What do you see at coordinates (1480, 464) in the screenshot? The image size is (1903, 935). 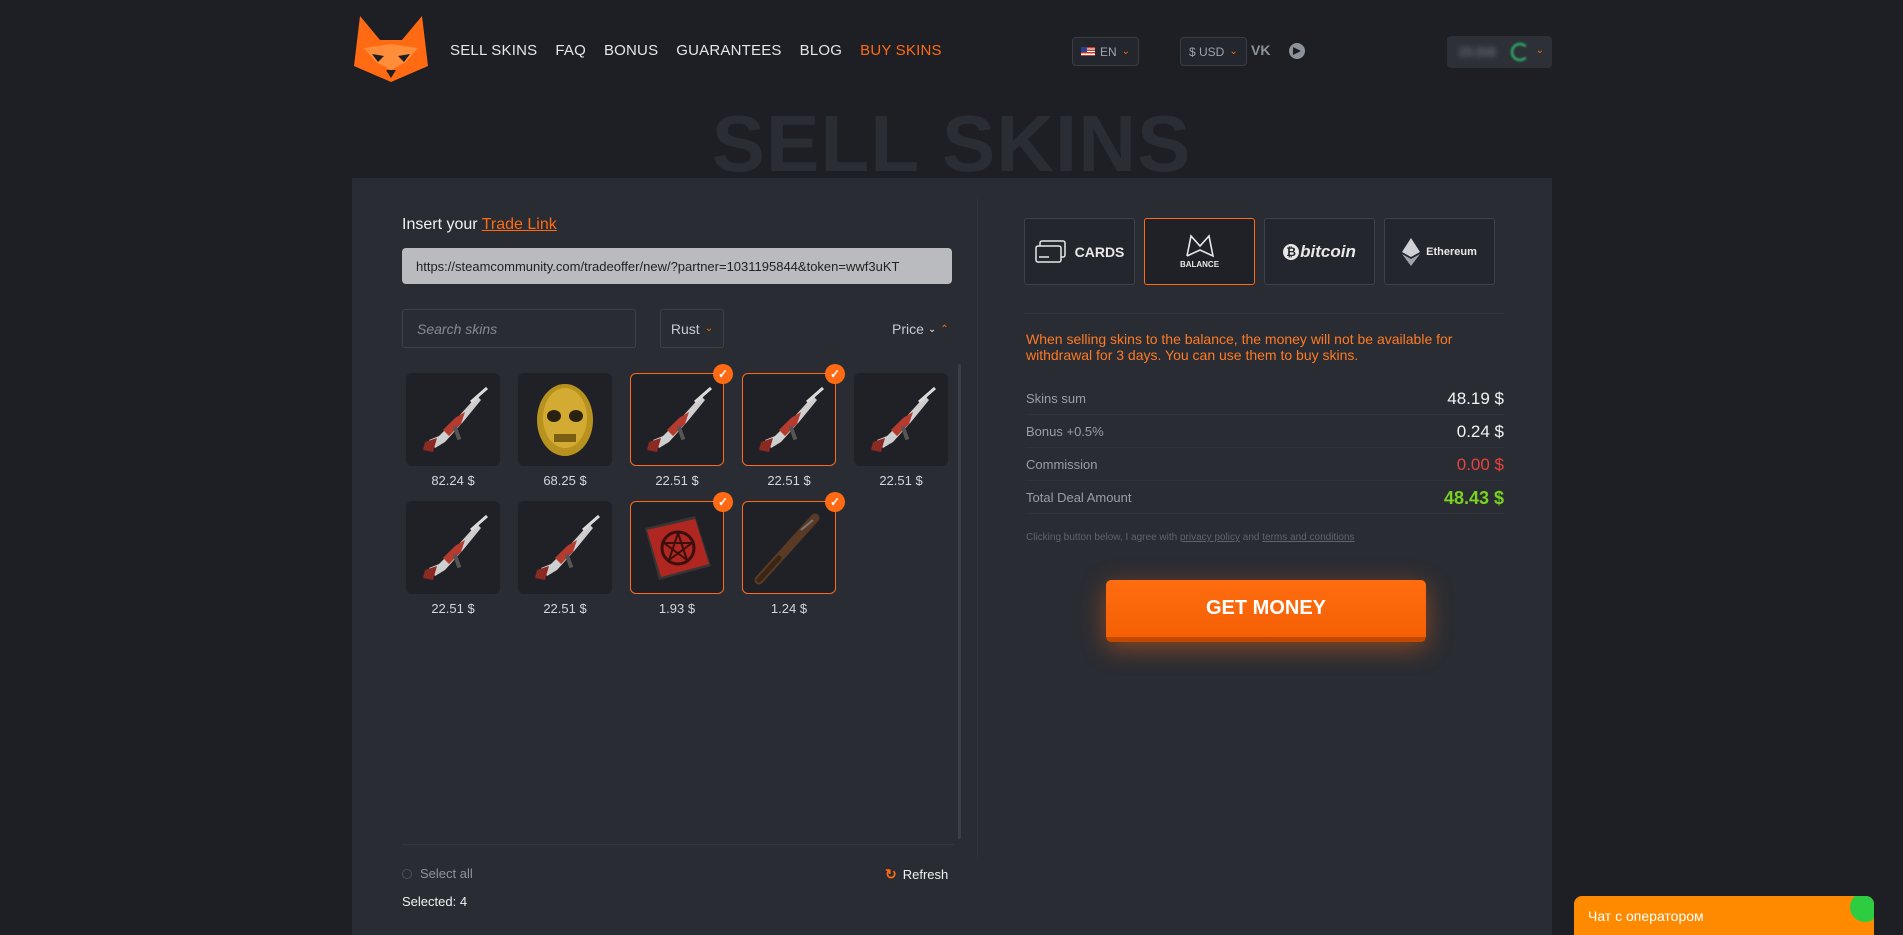 I see `commission-value: 0.00 $` at bounding box center [1480, 464].